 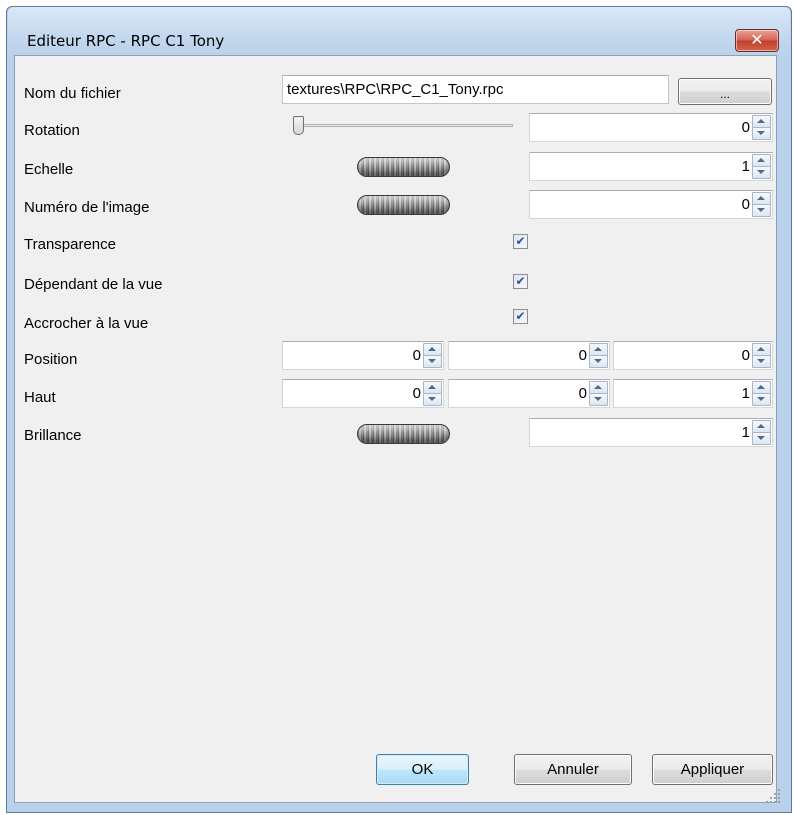 I want to click on haut-y-field: 0, so click(x=529, y=393).